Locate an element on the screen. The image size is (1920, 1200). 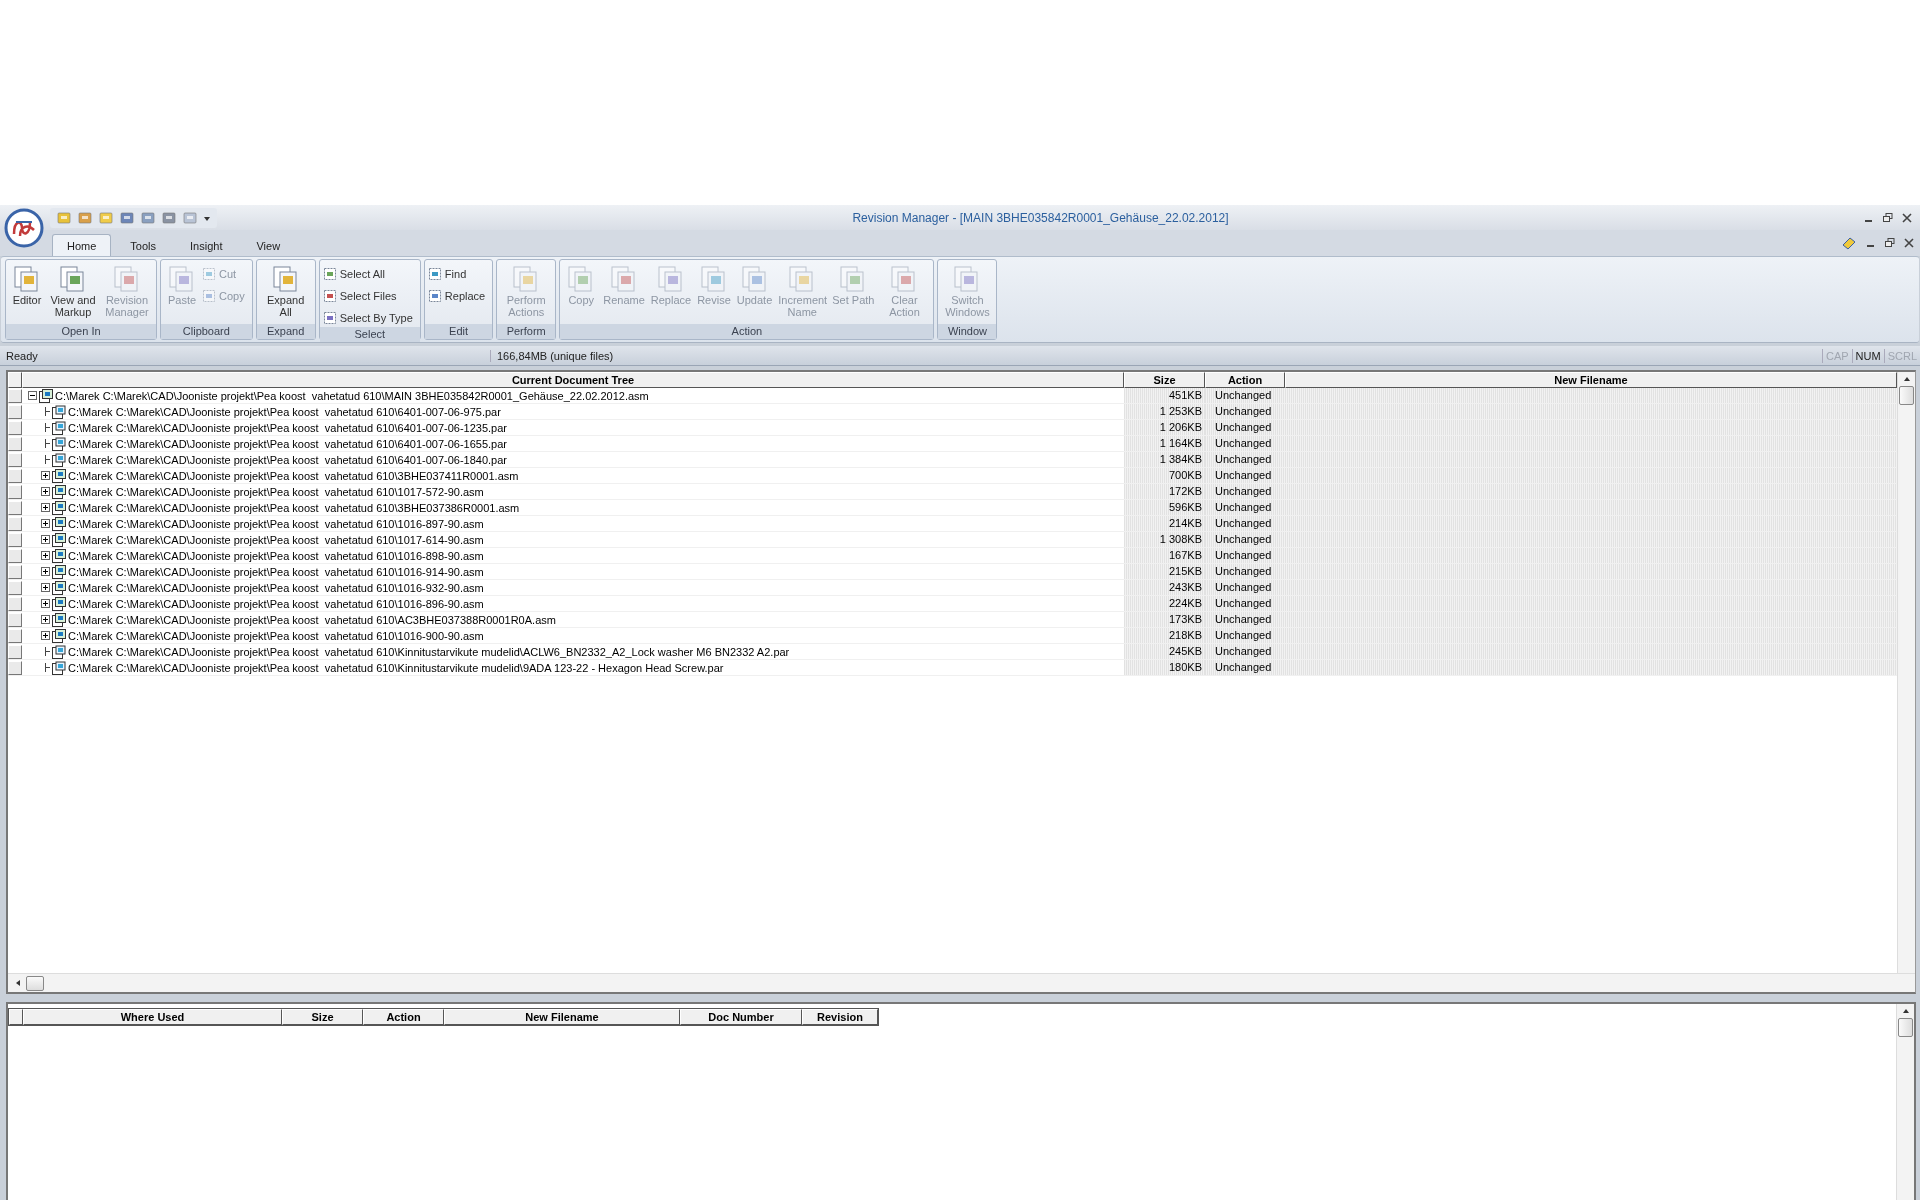
column-header: Current Document Tree is located at coordinates (573, 380).